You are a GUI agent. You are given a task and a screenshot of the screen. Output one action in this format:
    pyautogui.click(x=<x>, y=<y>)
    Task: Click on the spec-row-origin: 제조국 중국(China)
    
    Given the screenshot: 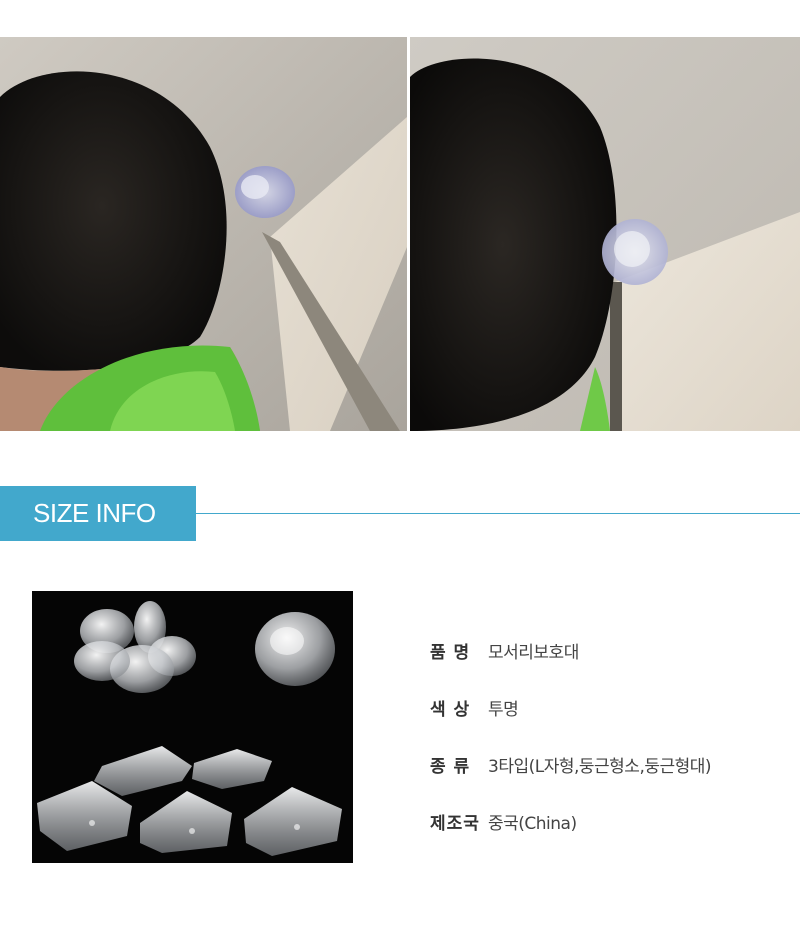 What is the action you would take?
    pyautogui.click(x=610, y=837)
    